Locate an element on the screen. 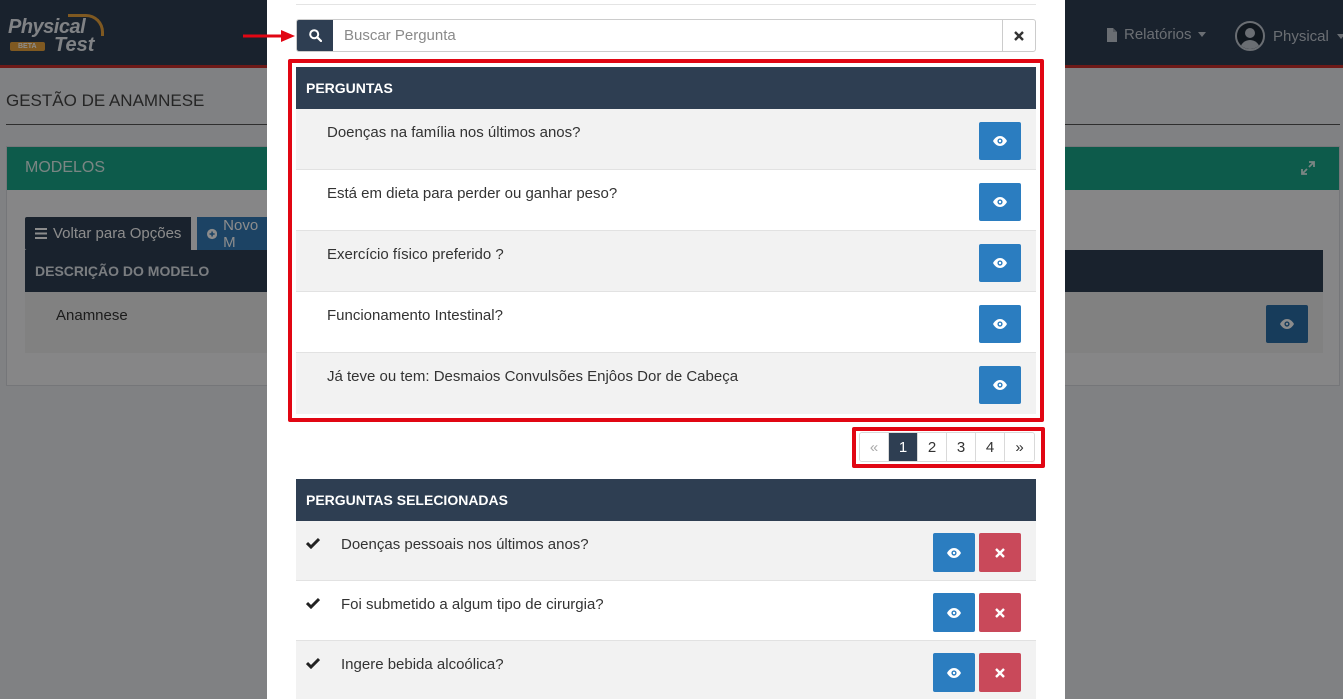 The image size is (1343, 699). list-item: Doenças pessoais nos últimos anos? is located at coordinates (666, 551).